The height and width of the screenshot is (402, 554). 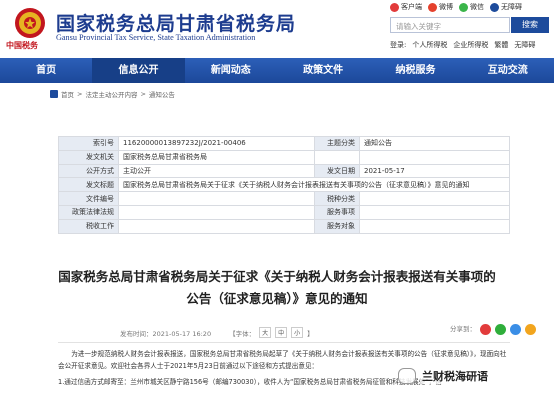 I want to click on qzone-share-icon, so click(x=515, y=329).